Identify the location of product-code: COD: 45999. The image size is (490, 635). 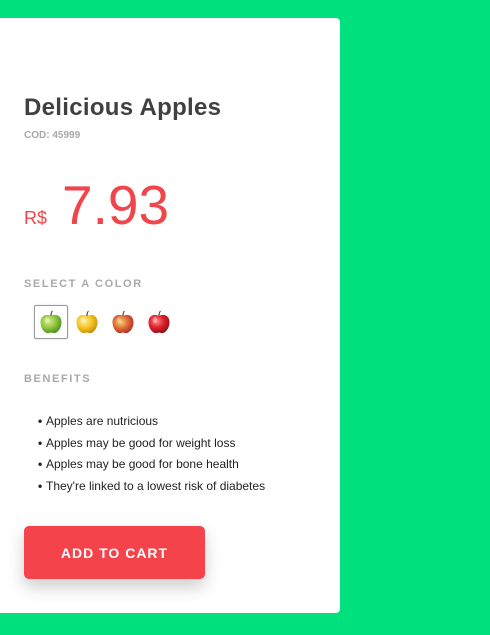
(52, 135).